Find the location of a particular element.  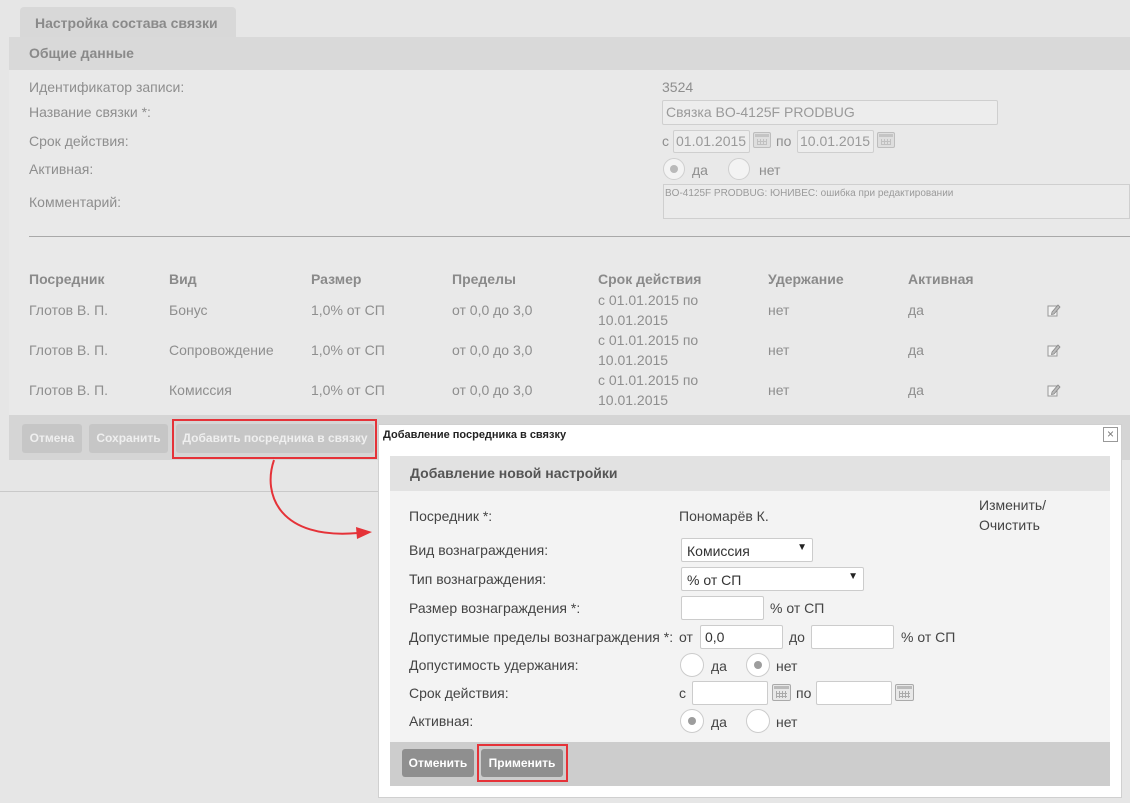

reward-kind-select: Комиссия ▼ is located at coordinates (747, 550).